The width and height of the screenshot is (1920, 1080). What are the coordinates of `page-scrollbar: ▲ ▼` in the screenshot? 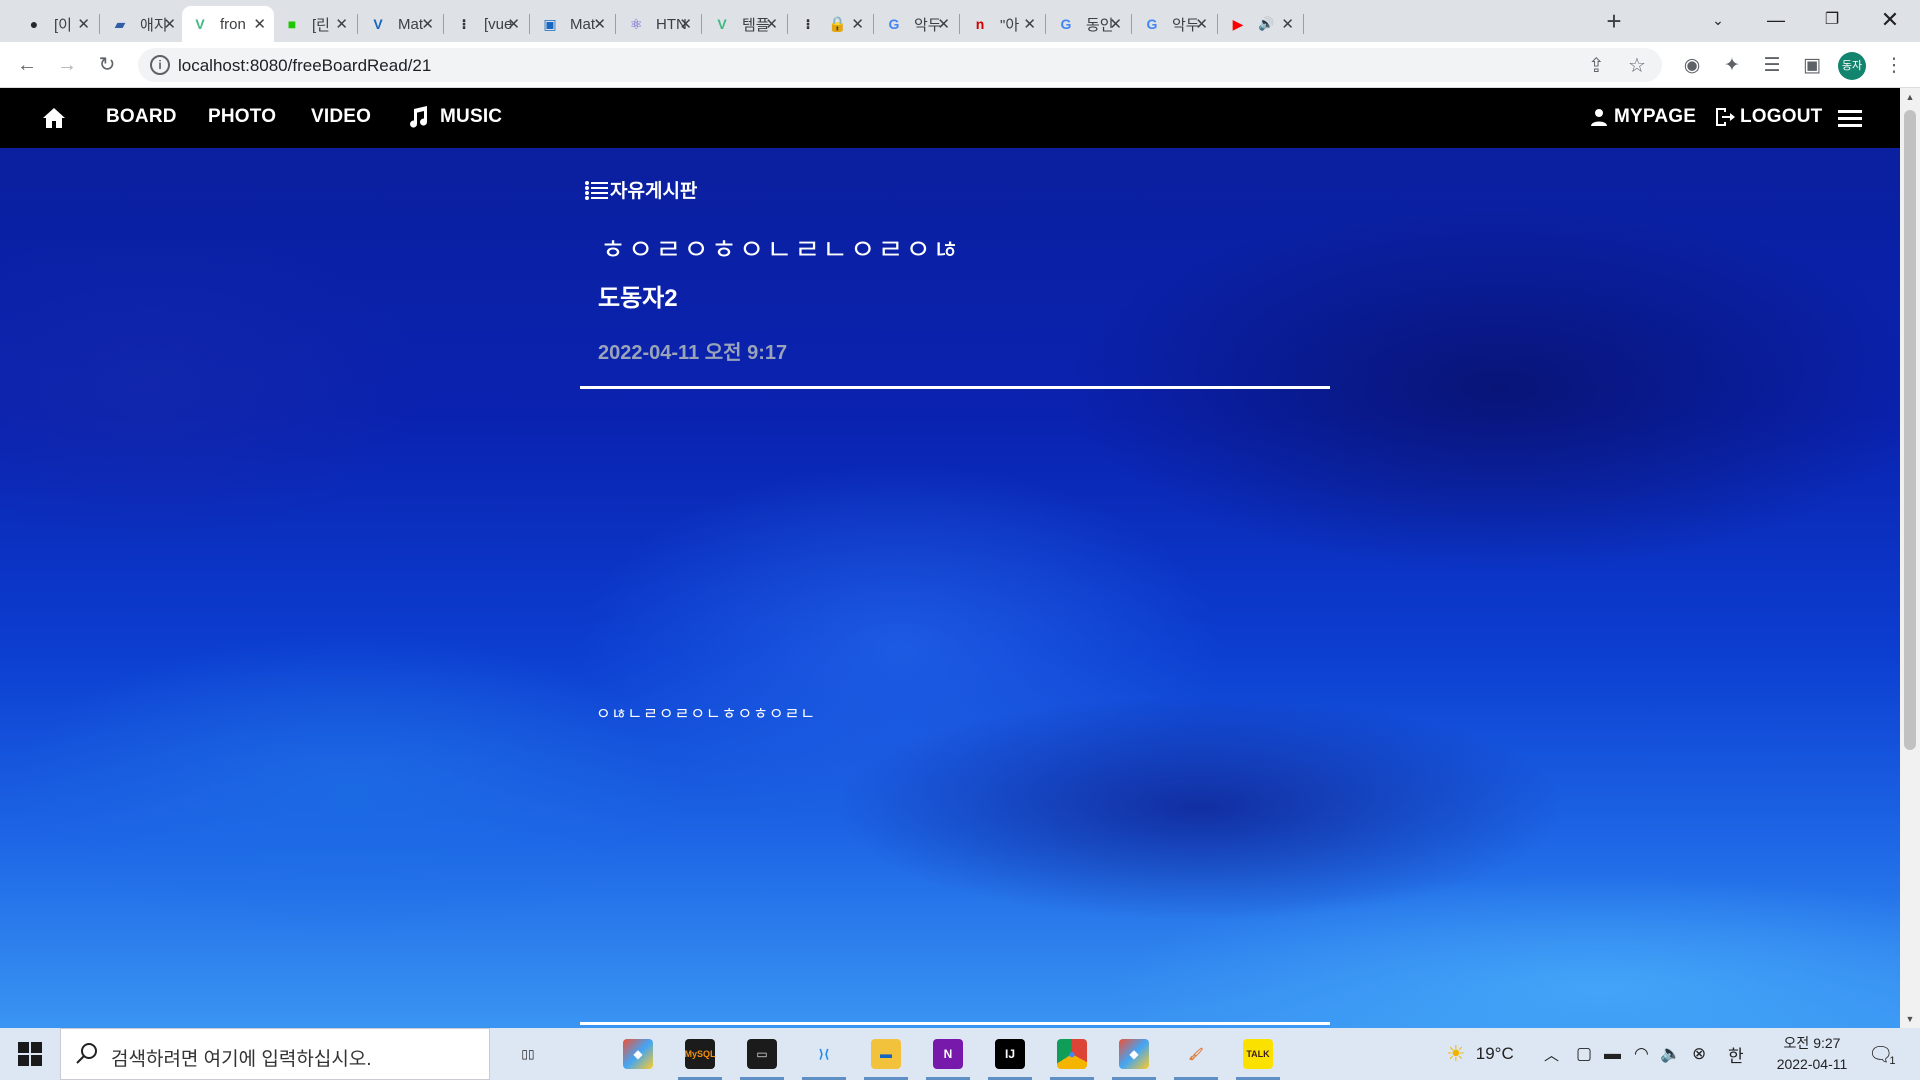 It's located at (1910, 558).